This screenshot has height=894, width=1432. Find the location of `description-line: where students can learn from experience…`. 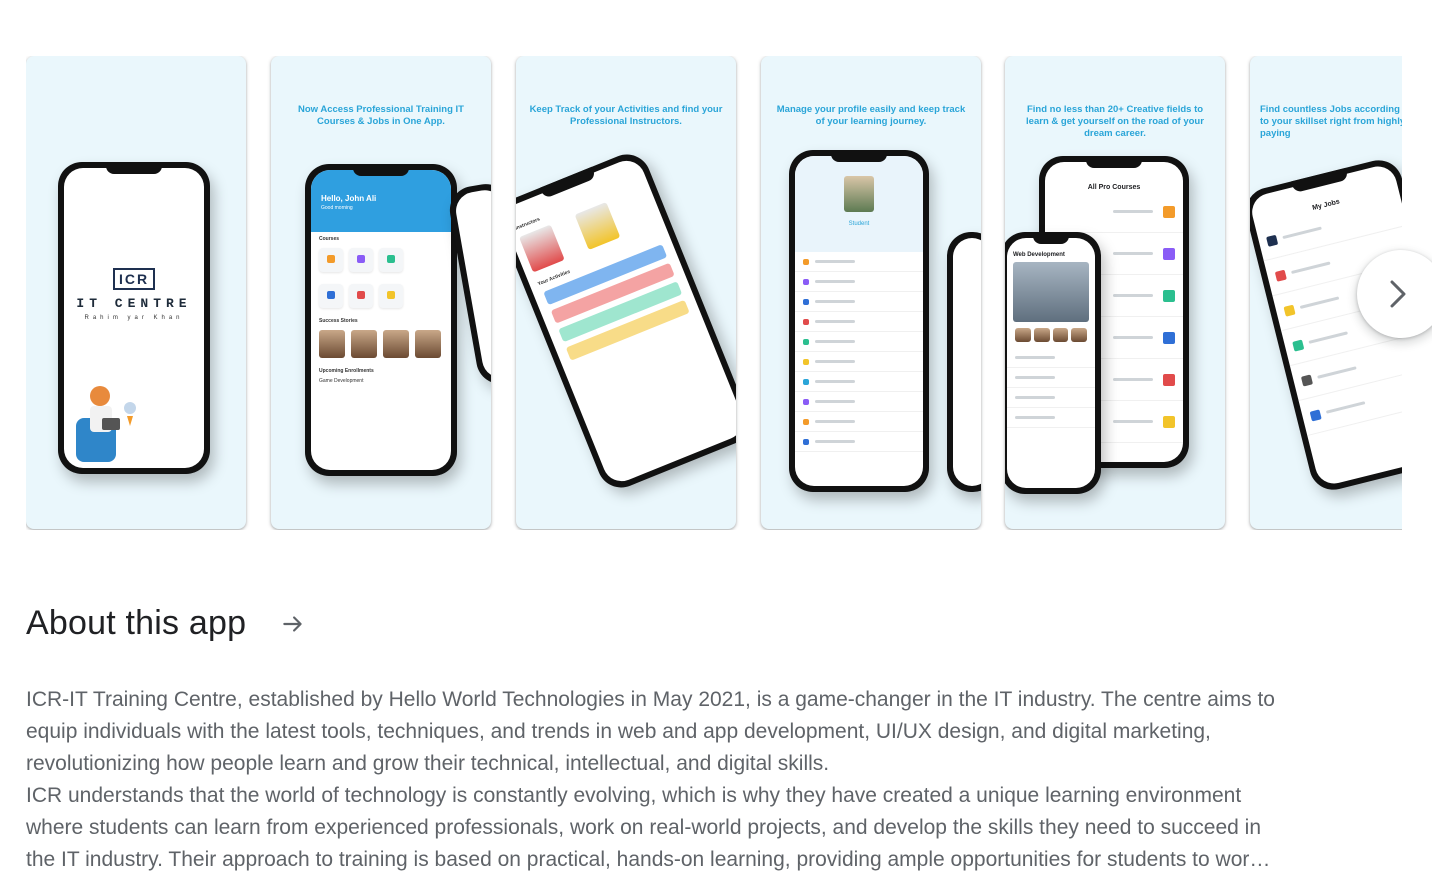

description-line: where students can learn from experience… is located at coordinates (644, 827).